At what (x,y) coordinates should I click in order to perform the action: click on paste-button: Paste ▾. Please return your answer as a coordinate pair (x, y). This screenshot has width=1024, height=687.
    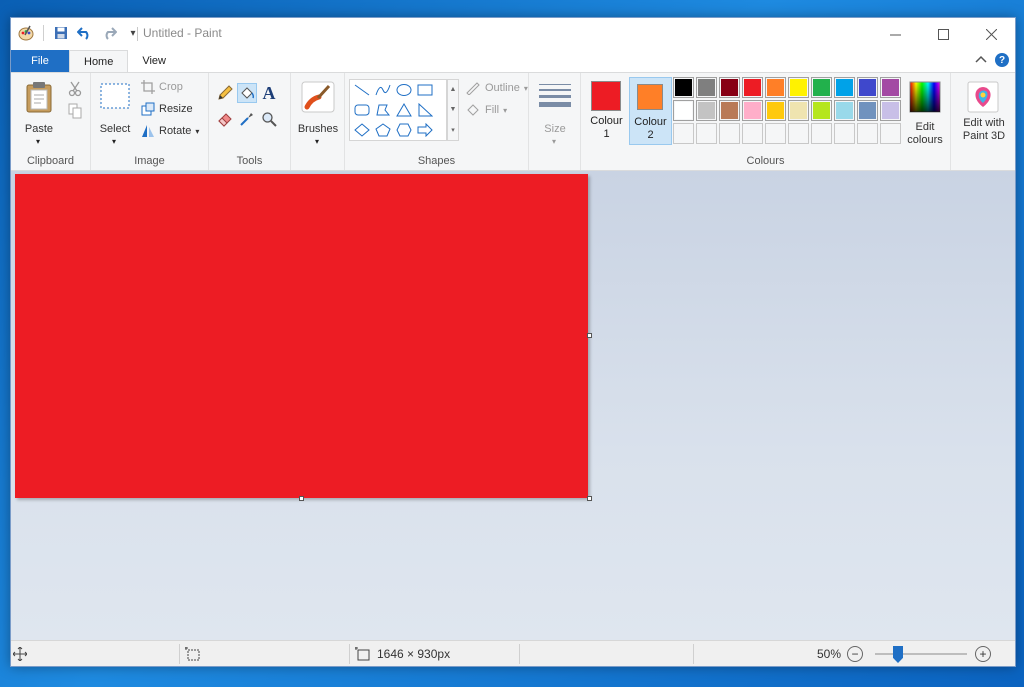
    Looking at the image, I should click on (39, 112).